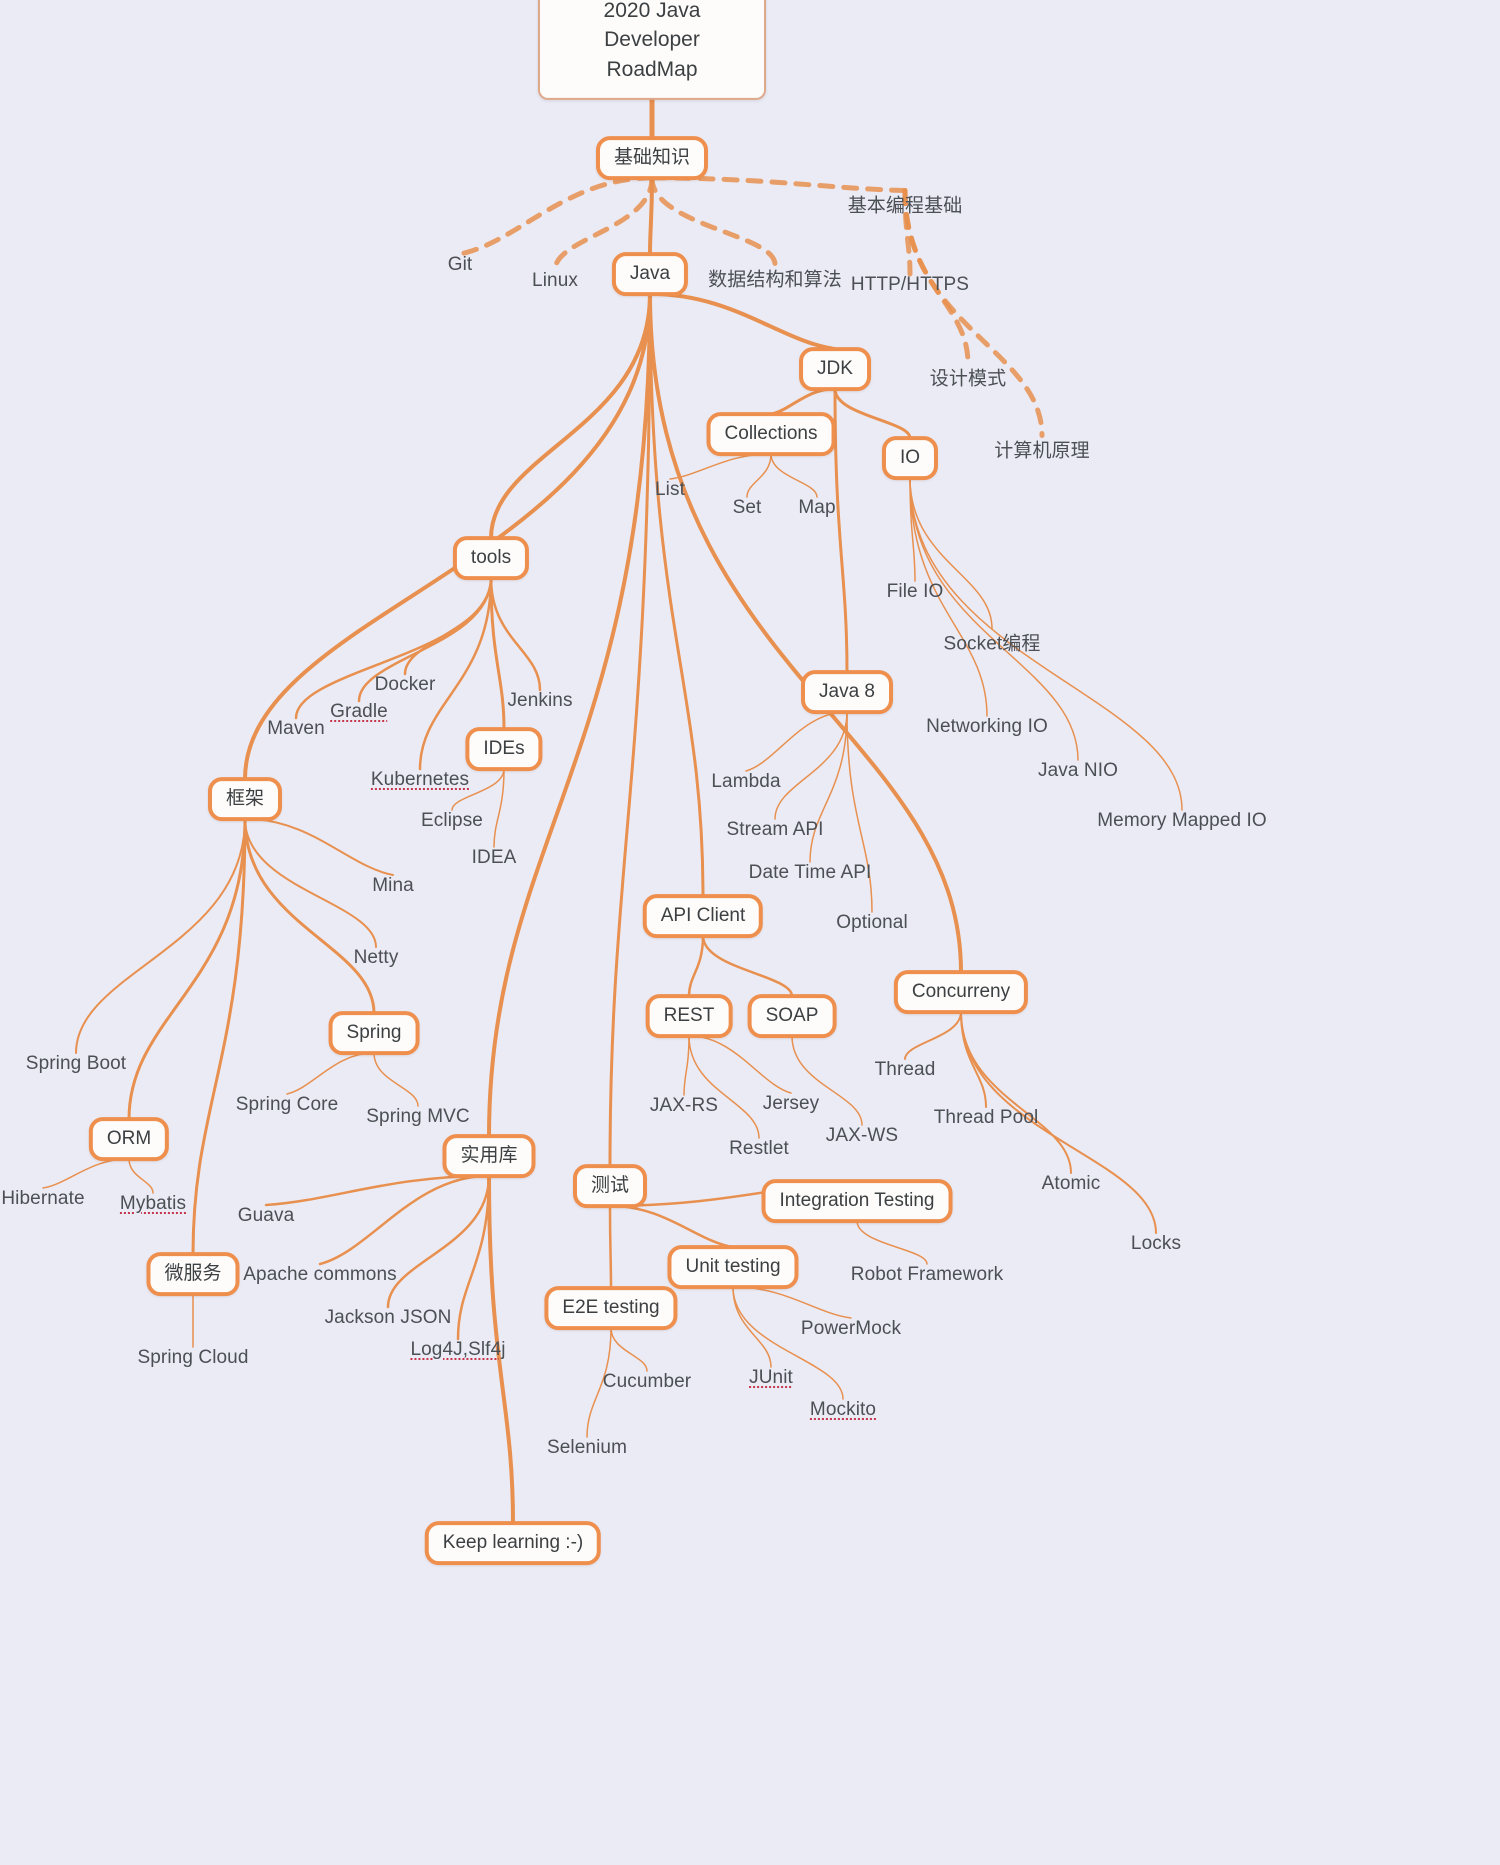 The image size is (1500, 1865). What do you see at coordinates (847, 692) in the screenshot?
I see `mindmap-node-java8: Java 8` at bounding box center [847, 692].